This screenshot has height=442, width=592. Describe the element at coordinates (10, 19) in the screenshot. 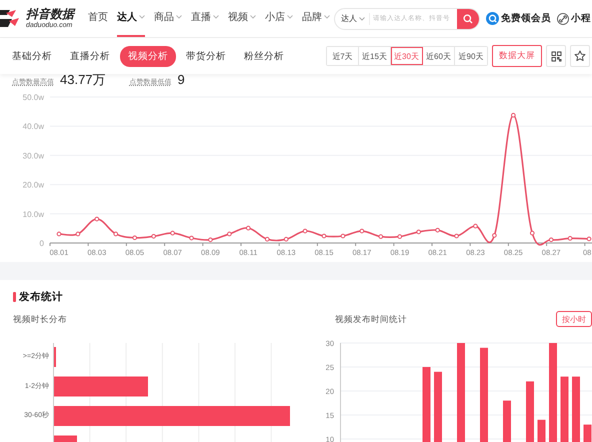

I see `logo-icon` at that location.